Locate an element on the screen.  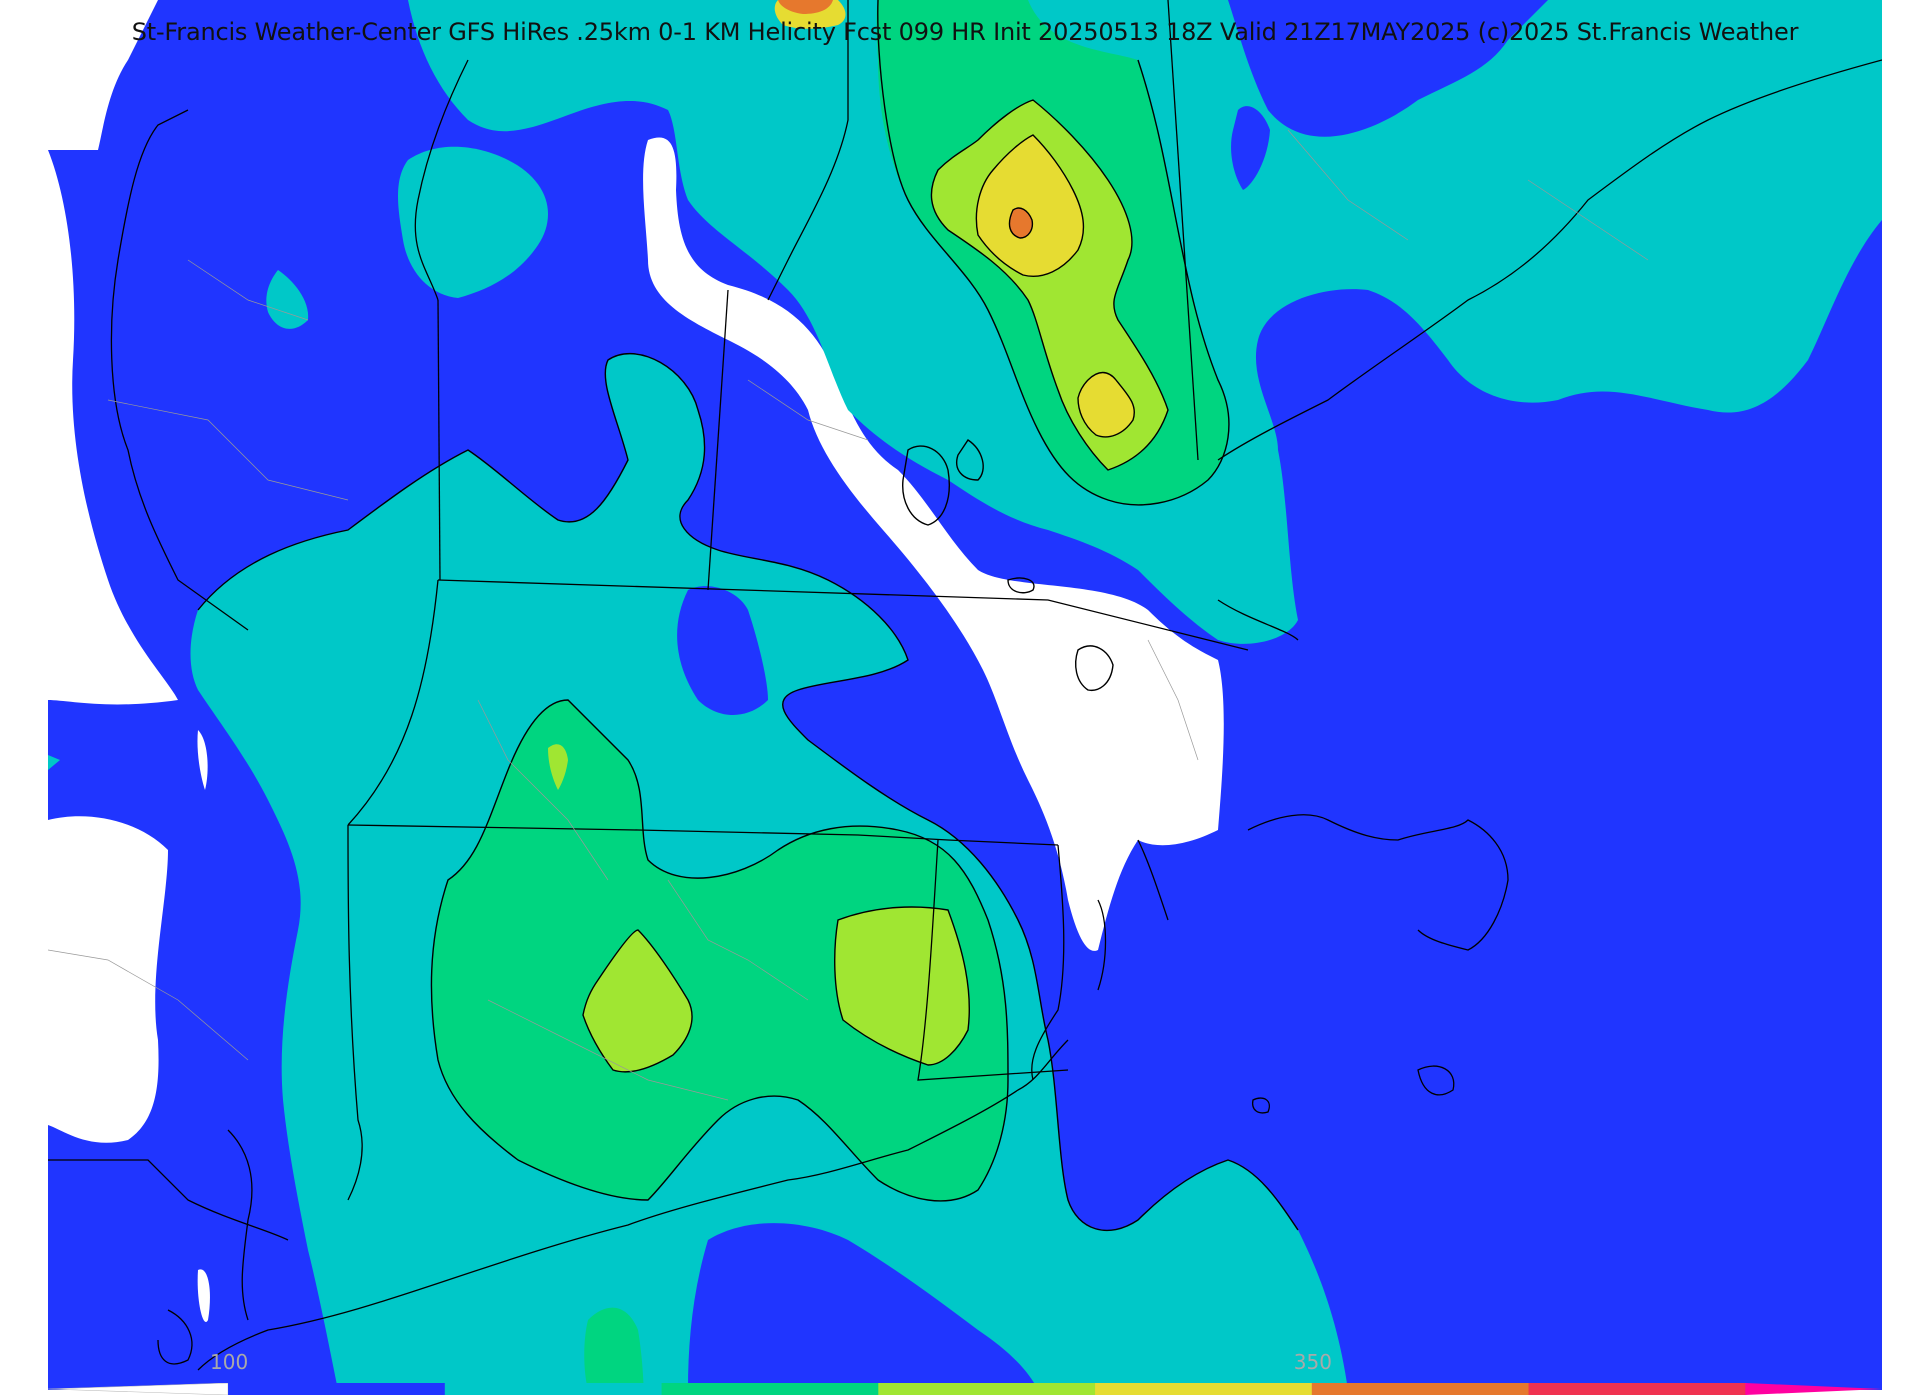
colorbar is located at coordinates (965, 1389).